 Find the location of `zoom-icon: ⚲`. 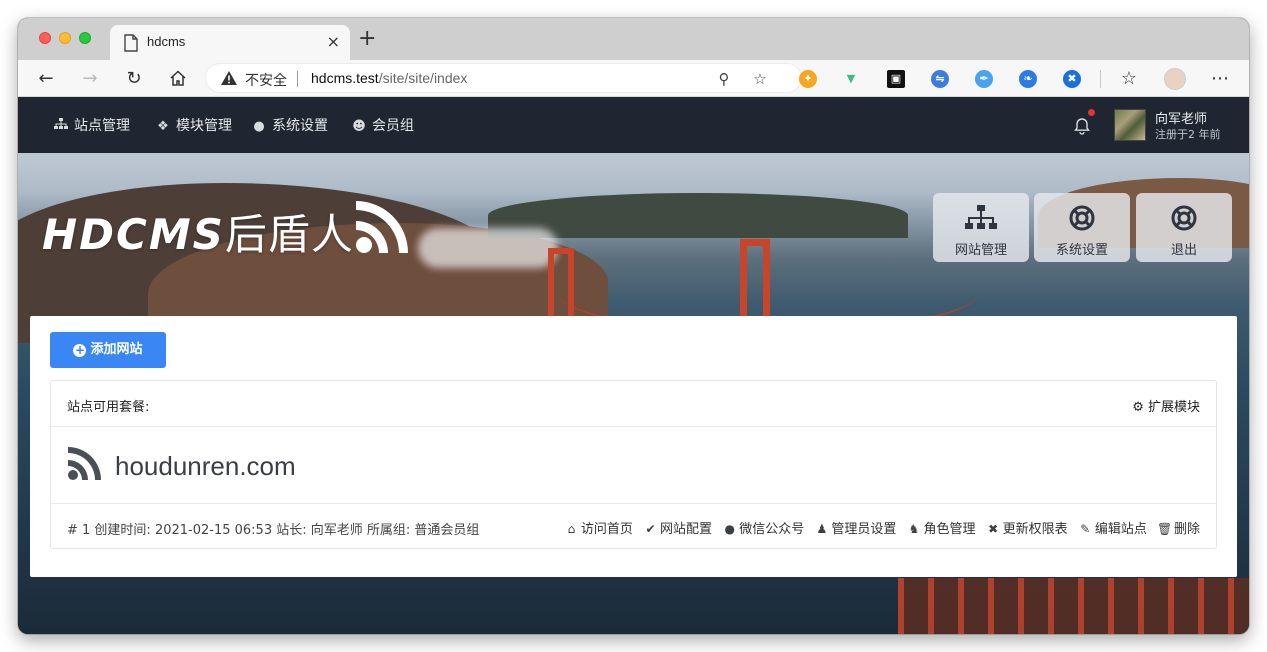

zoom-icon: ⚲ is located at coordinates (724, 79).